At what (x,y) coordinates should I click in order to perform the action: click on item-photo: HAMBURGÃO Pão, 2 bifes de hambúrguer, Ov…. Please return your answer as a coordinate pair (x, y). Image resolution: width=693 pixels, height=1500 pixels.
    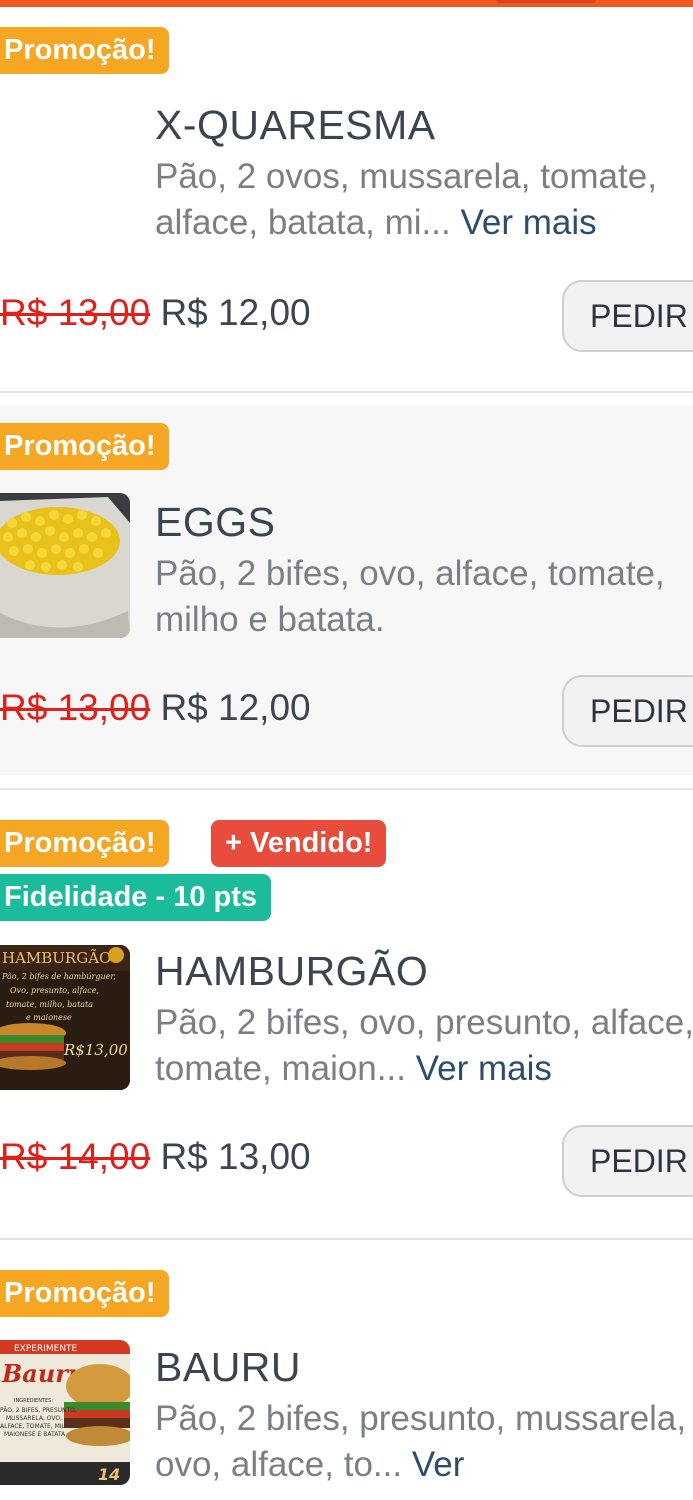
    Looking at the image, I should click on (65, 1017).